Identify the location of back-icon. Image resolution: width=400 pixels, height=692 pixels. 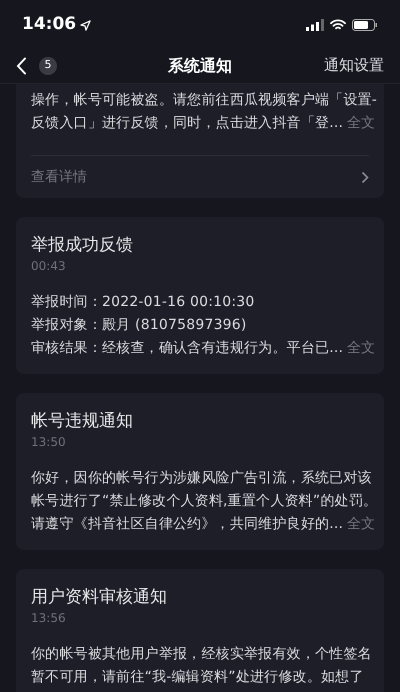
(21, 65).